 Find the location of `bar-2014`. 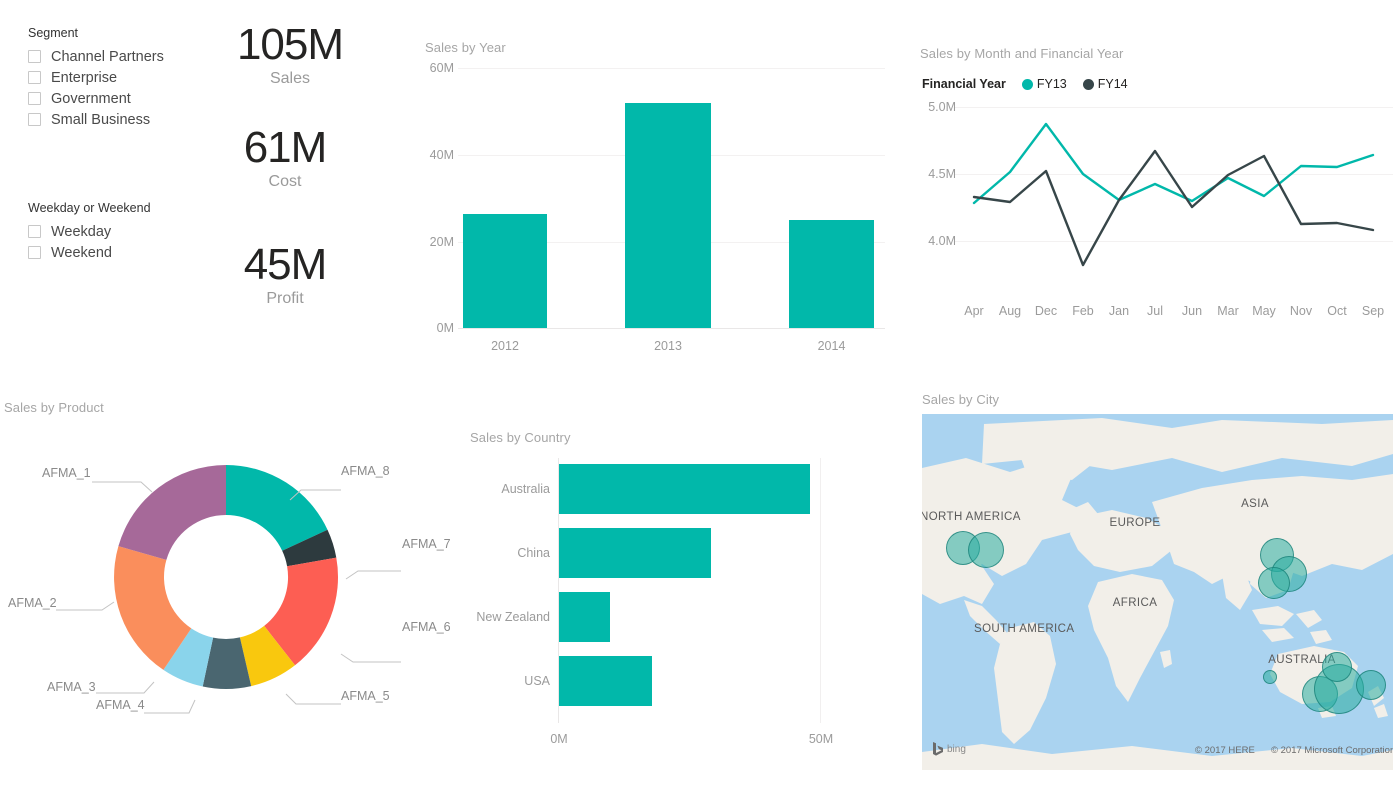

bar-2014 is located at coordinates (831, 274).